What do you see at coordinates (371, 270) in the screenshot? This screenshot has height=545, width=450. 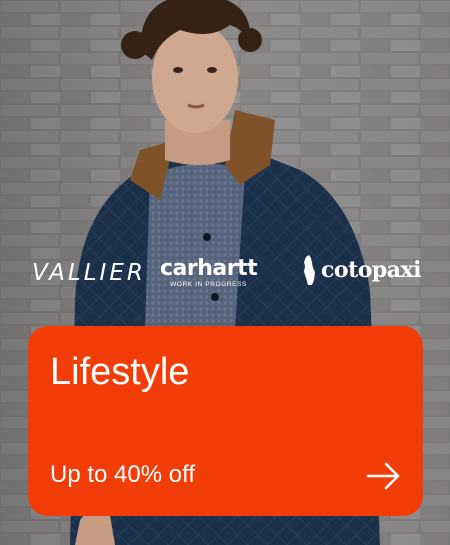 I see `cotopaxi-wordmark: cotopaxi` at bounding box center [371, 270].